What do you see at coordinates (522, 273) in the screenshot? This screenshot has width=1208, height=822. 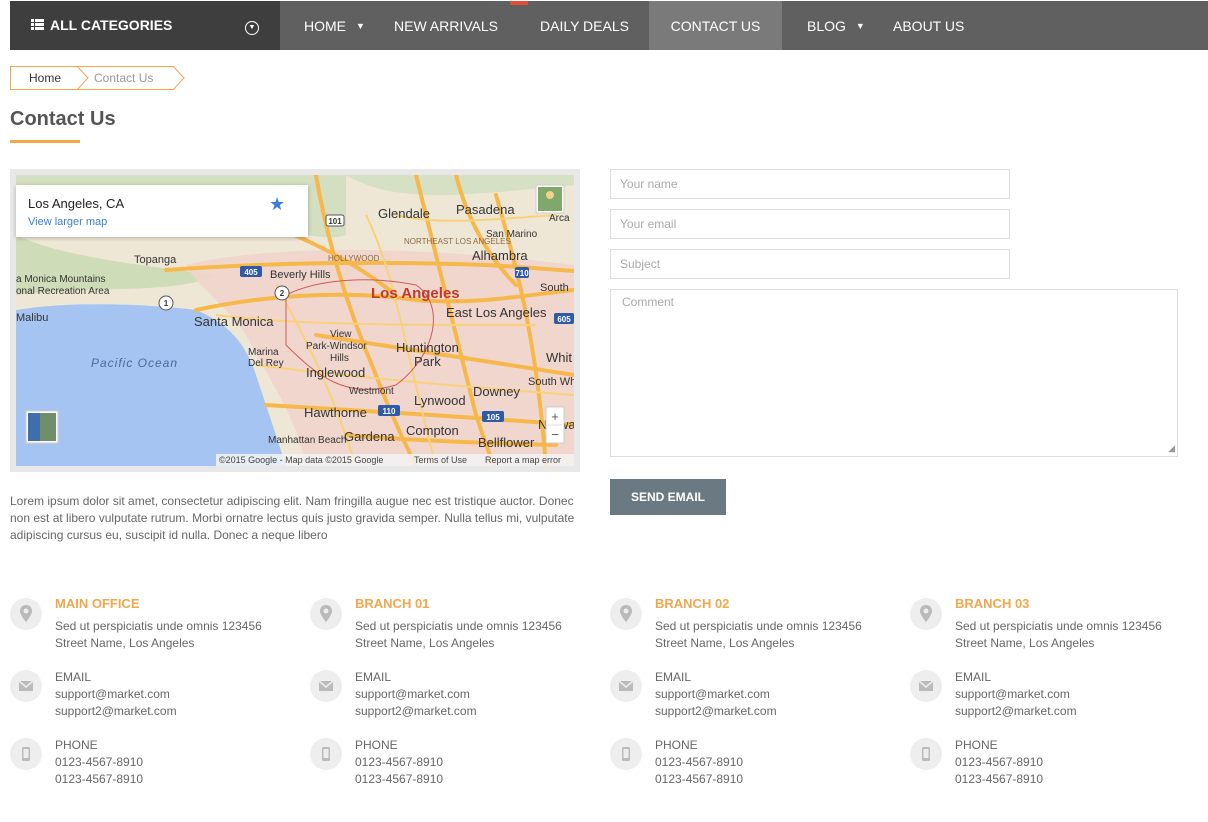 I see `map-label: 710` at bounding box center [522, 273].